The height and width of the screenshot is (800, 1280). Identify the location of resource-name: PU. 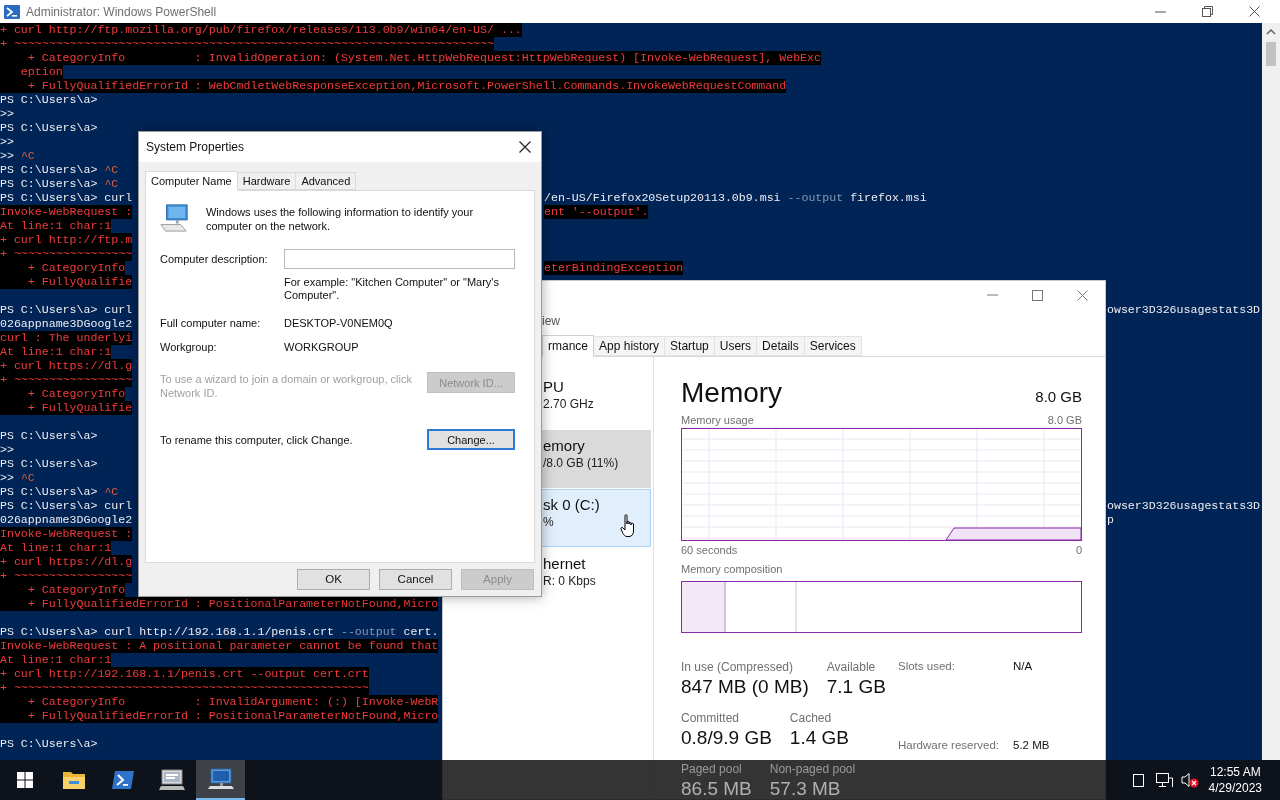
(553, 386).